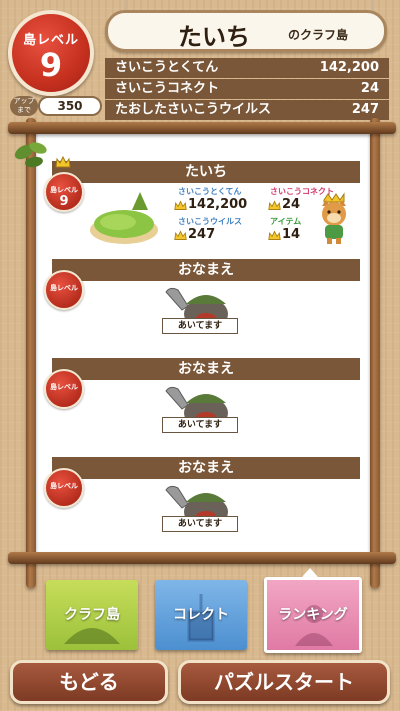  I want to click on row-1-level-badge: 島レベル 9, so click(64, 192).